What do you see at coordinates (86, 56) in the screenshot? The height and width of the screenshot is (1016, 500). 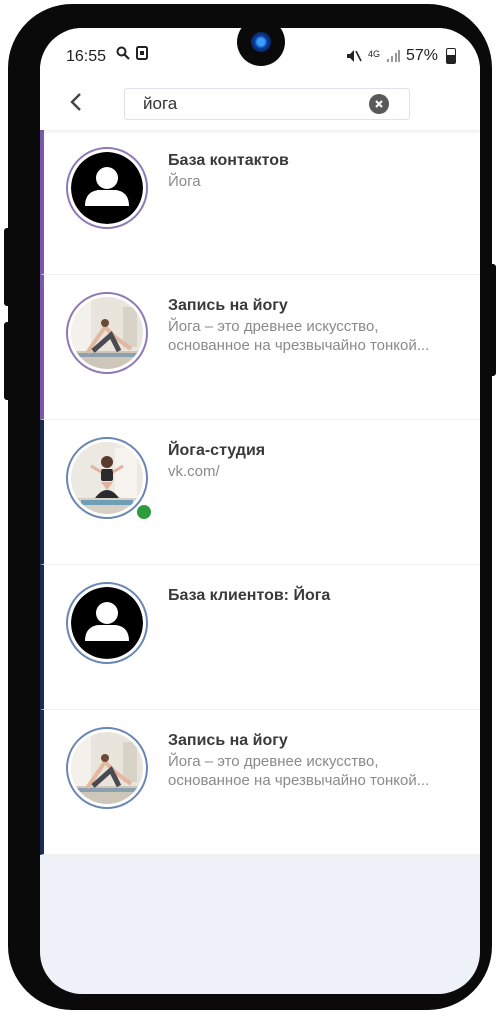 I see `status-time: 16:55` at bounding box center [86, 56].